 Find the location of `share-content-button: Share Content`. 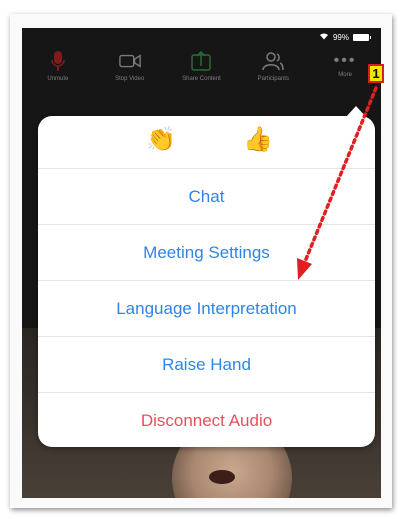

share-content-button: Share Content is located at coordinates (201, 66).